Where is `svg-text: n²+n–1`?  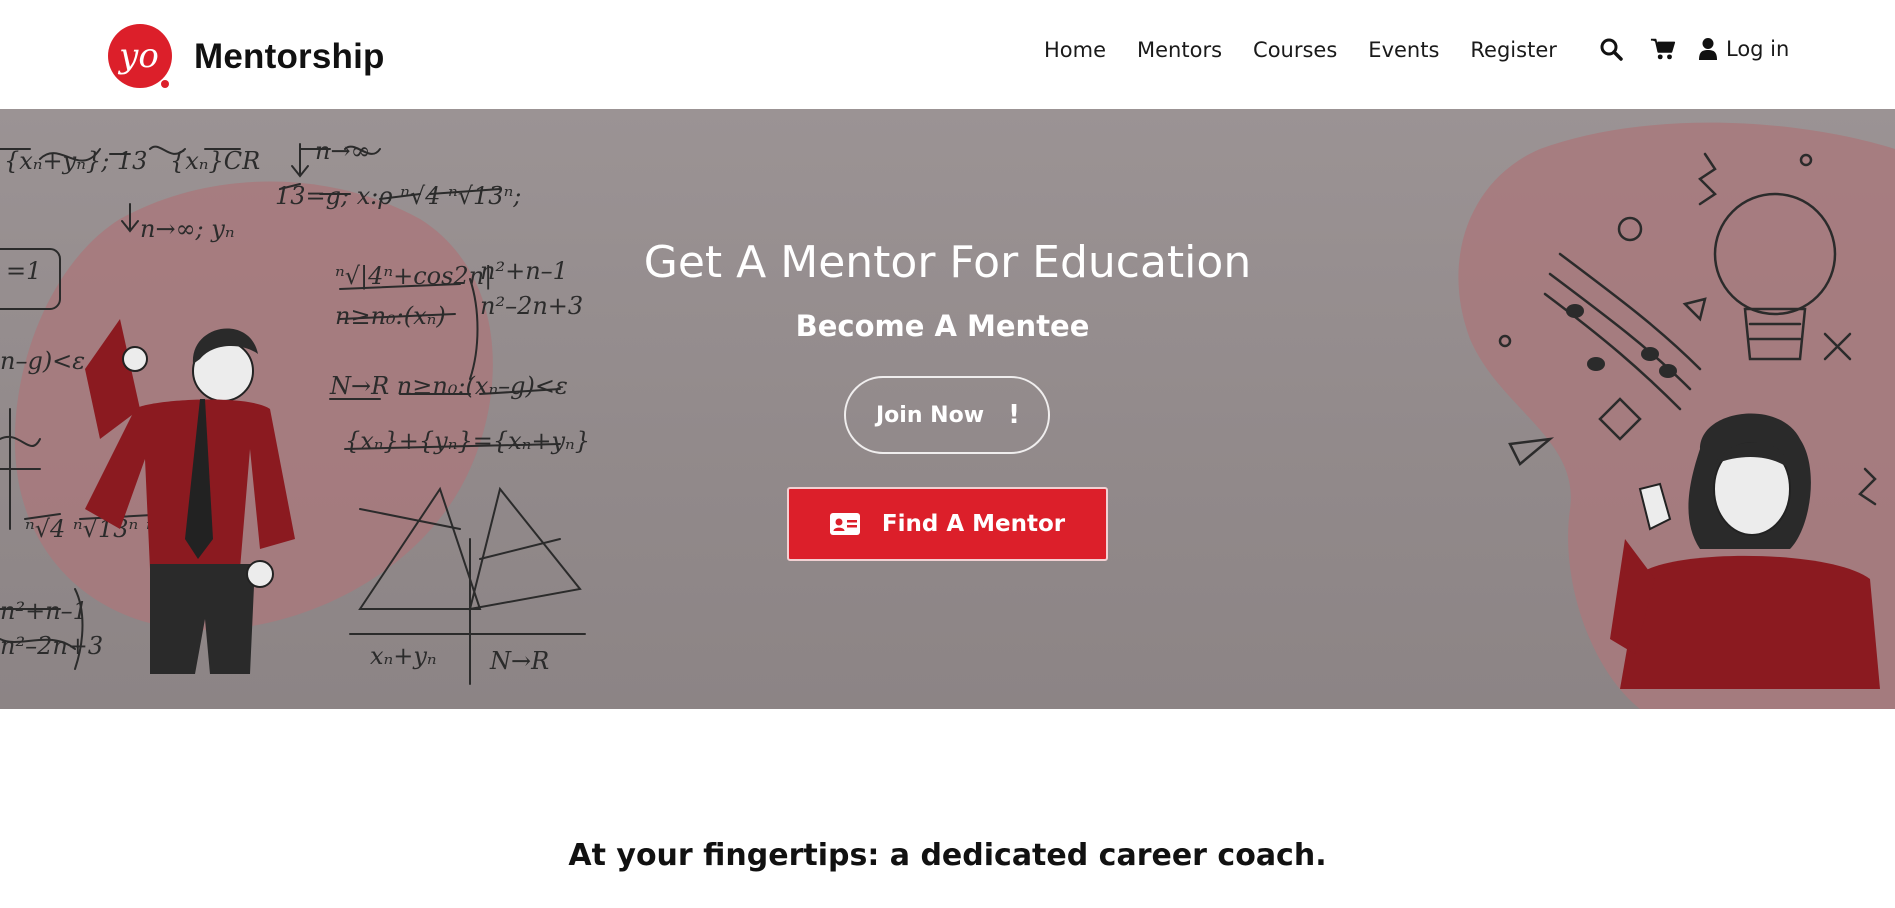 svg-text: n²+n–1 is located at coordinates (44, 611).